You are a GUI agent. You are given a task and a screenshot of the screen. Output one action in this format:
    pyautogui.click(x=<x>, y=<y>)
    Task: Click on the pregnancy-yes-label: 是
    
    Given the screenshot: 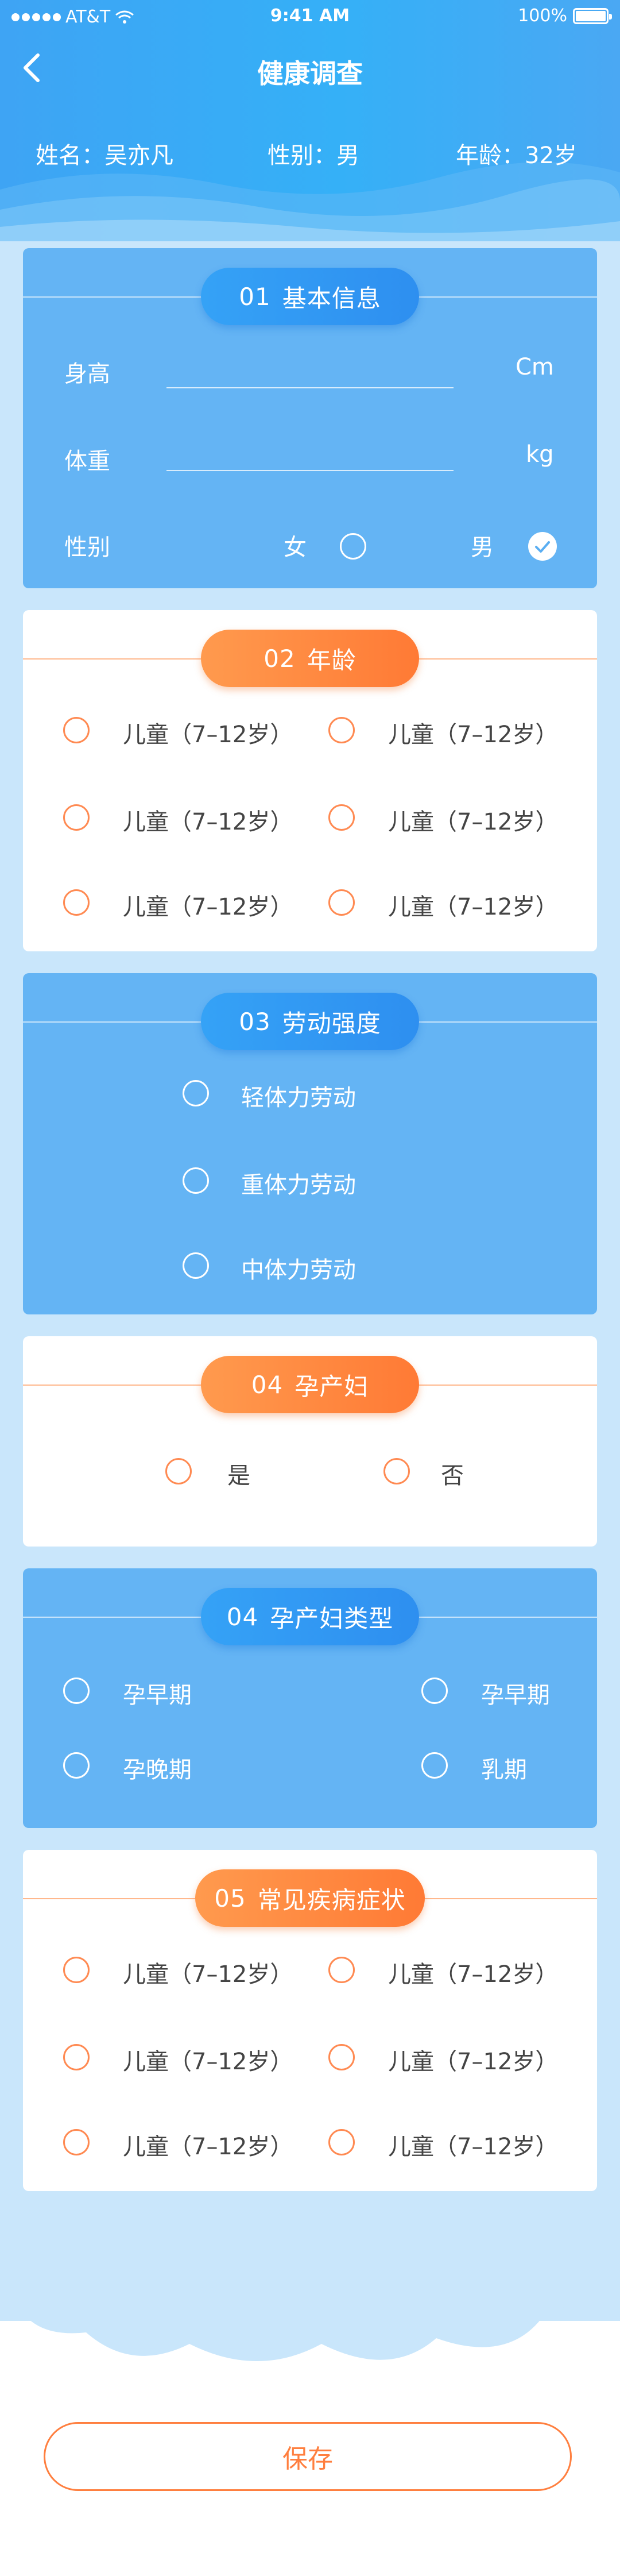 What is the action you would take?
    pyautogui.click(x=238, y=1476)
    